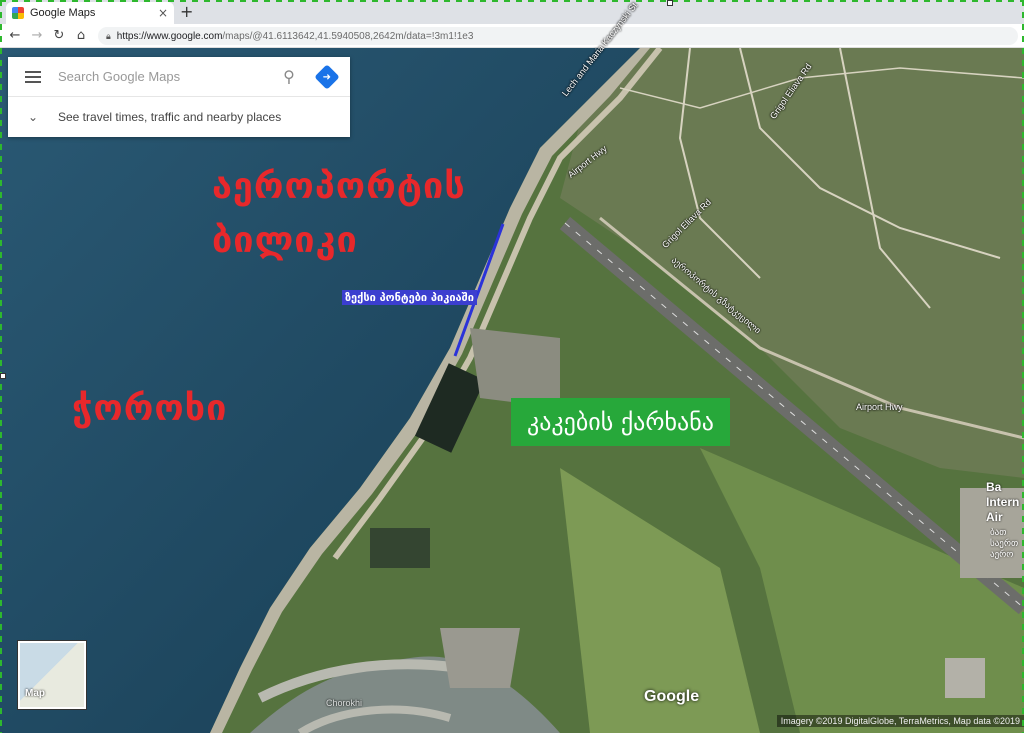  Describe the element at coordinates (879, 407) in the screenshot. I see `street-label-airport-hwy-2: Airport Hwy` at that location.